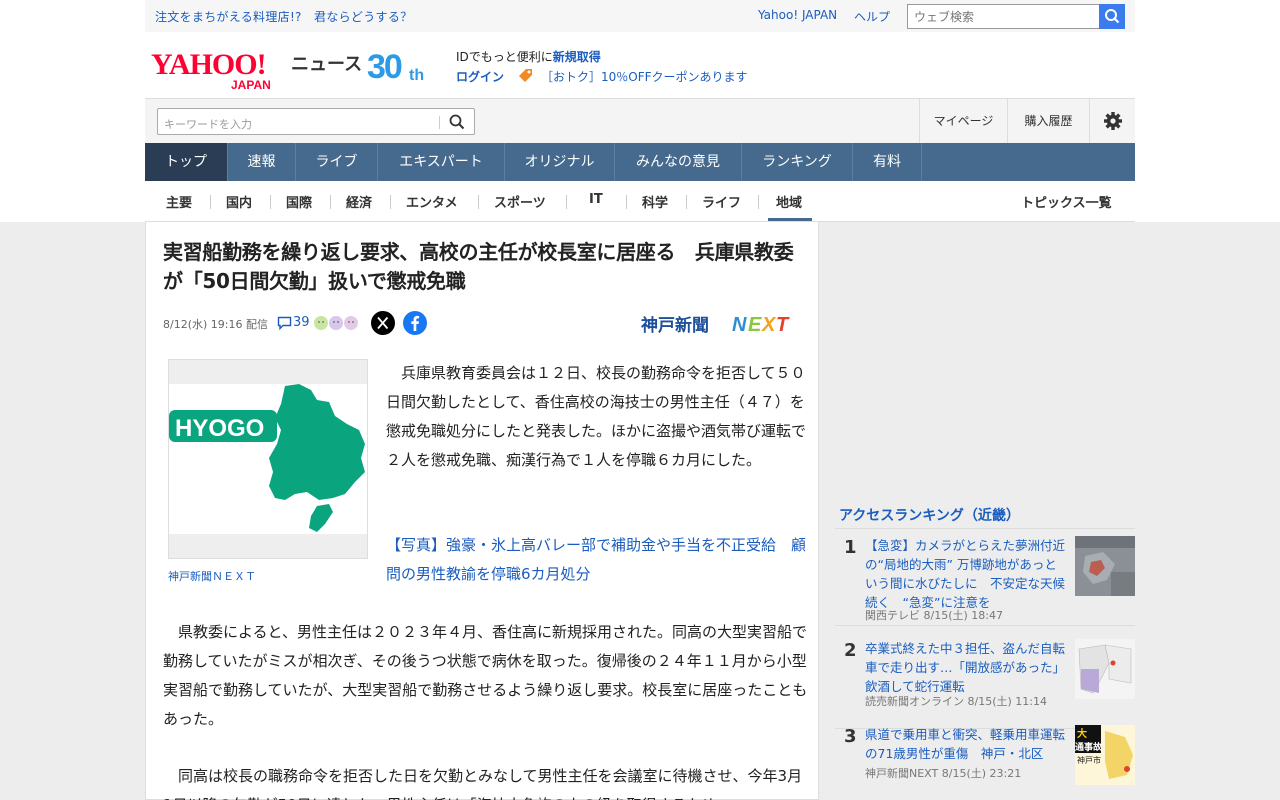  What do you see at coordinates (212, 576) in the screenshot?
I see `photo-caption: 神戸新聞ＮＥＸＴ` at bounding box center [212, 576].